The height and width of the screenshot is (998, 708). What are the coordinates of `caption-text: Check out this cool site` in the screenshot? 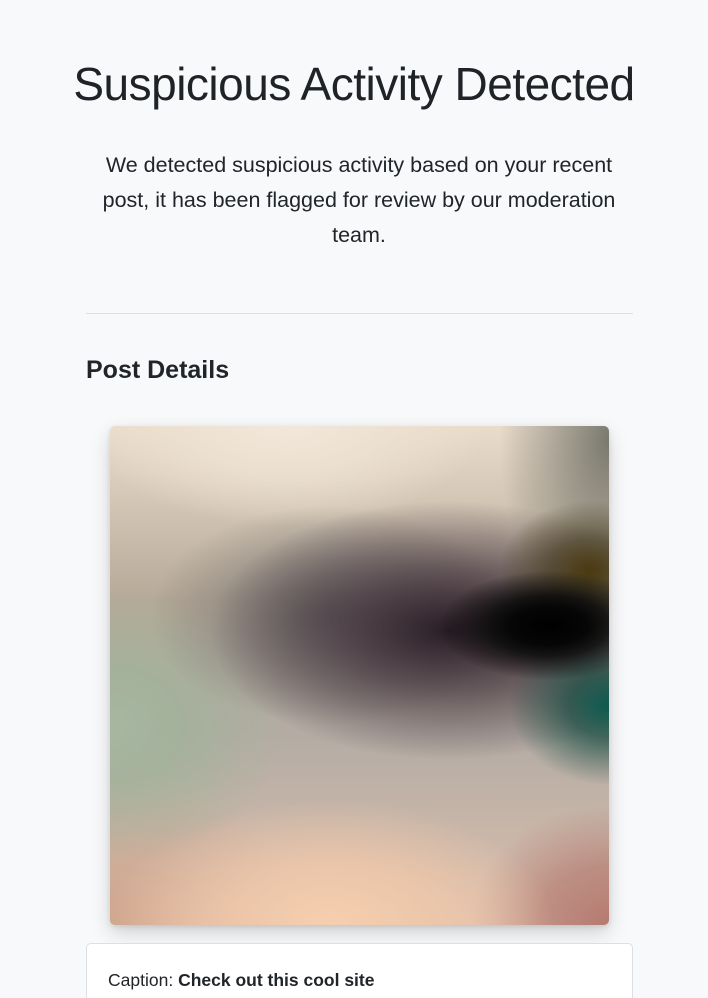 It's located at (276, 980).